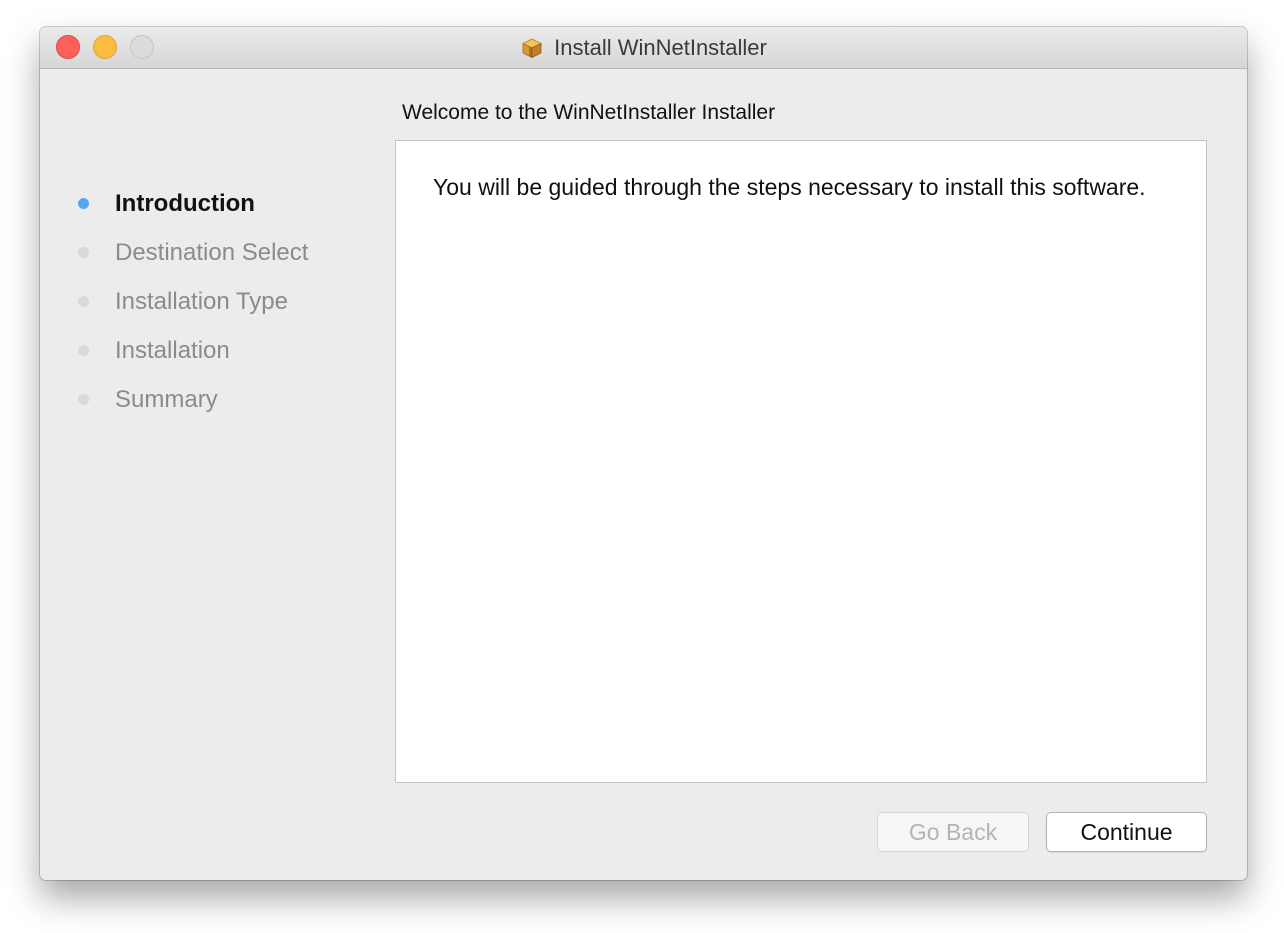  What do you see at coordinates (953, 832) in the screenshot?
I see `go-back-button: Go Back` at bounding box center [953, 832].